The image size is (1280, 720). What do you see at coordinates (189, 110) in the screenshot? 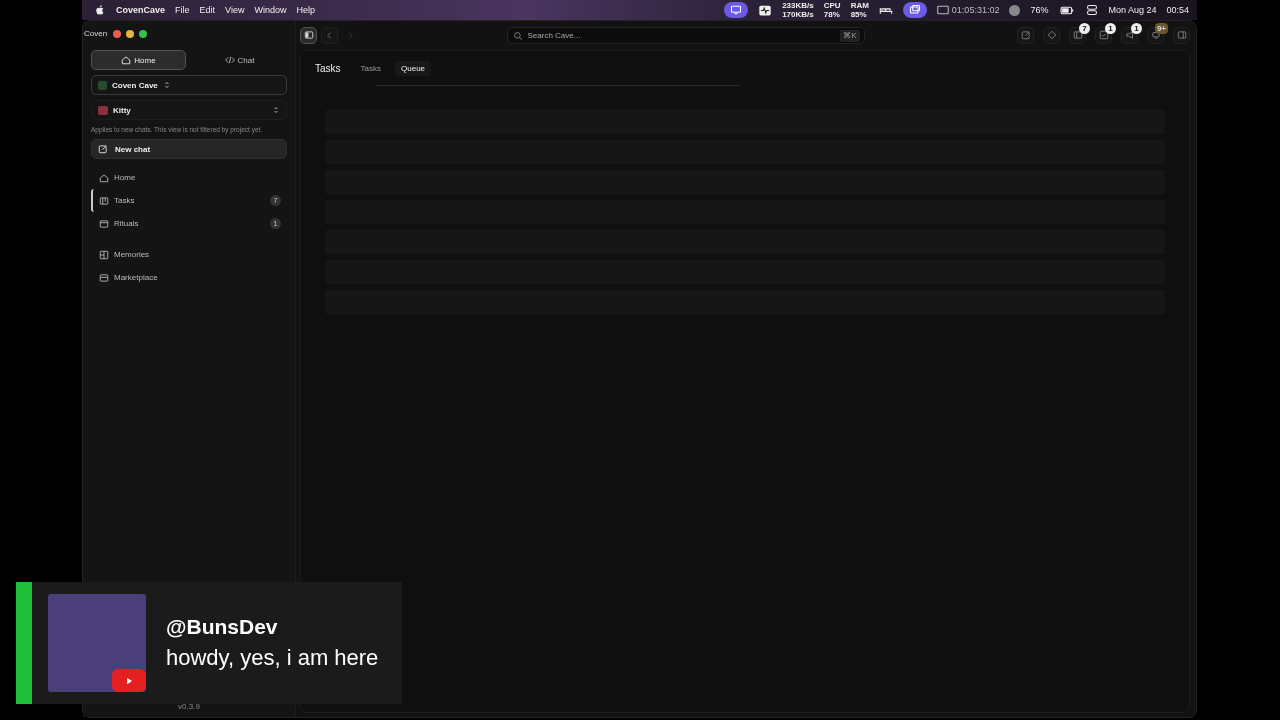
I see `agent-select: Kitty` at bounding box center [189, 110].